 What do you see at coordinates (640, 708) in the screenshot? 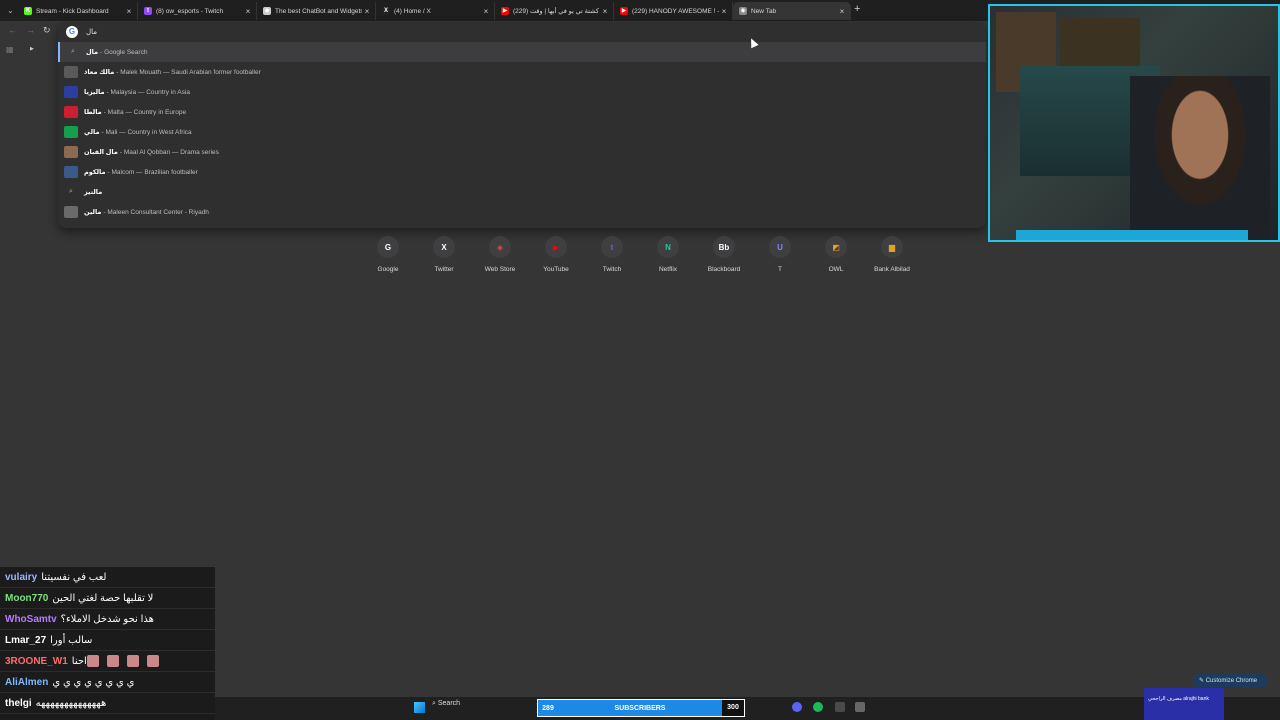
I see `subscriber-label: SUBSCRIBERS` at bounding box center [640, 708].